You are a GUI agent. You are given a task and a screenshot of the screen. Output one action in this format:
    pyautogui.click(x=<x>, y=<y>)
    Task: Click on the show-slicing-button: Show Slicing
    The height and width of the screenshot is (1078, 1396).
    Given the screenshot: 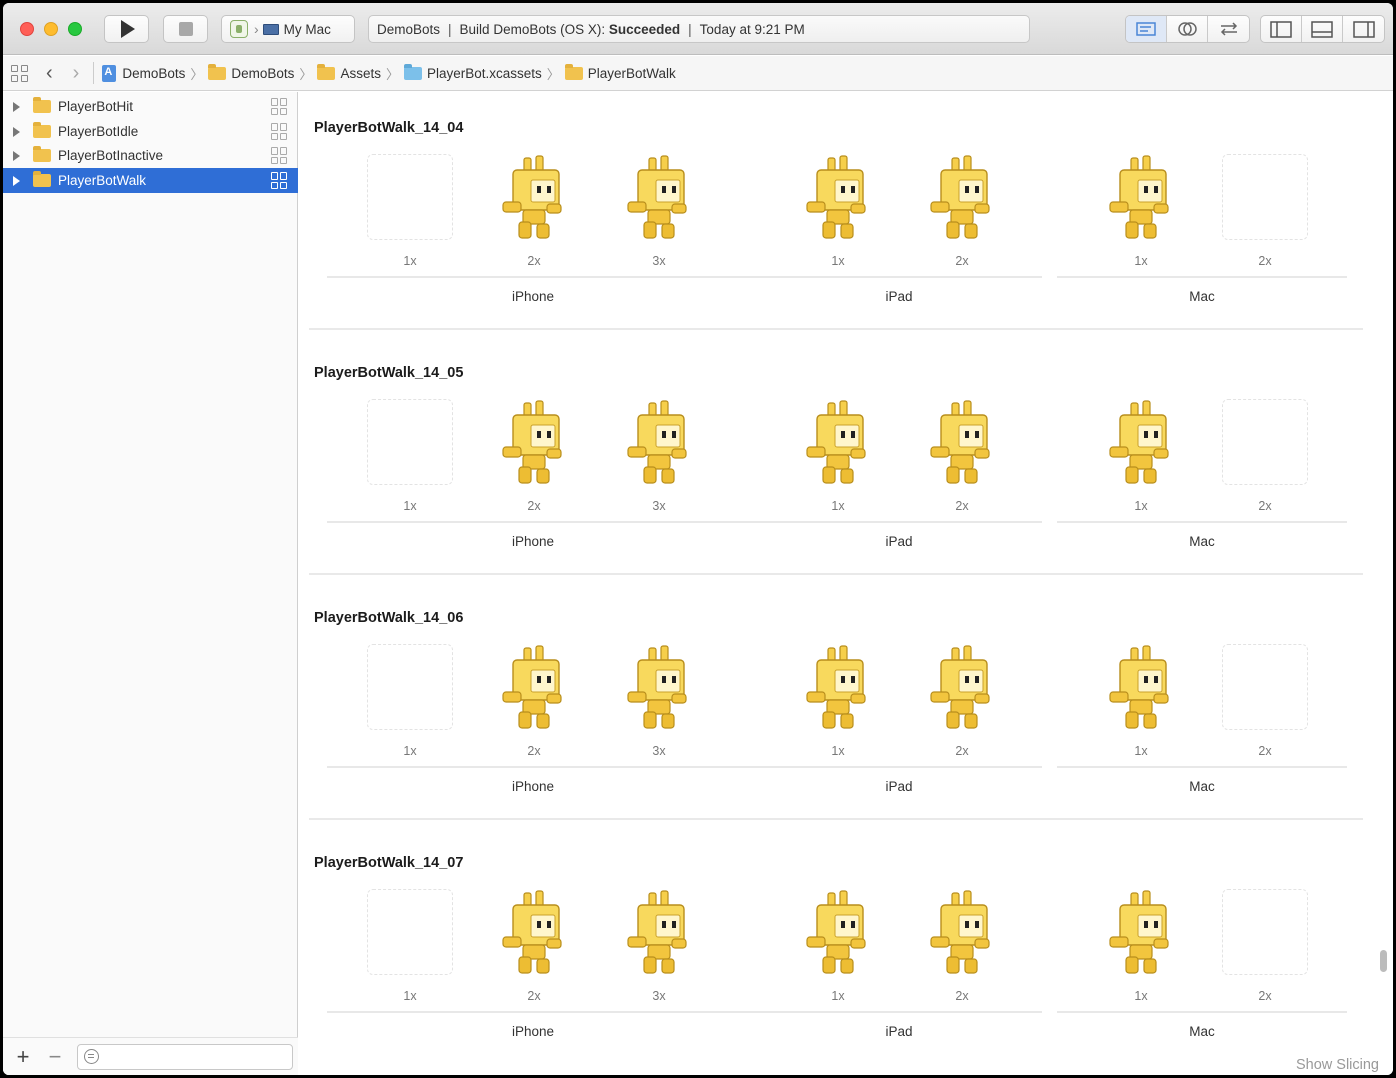 What is the action you would take?
    pyautogui.click(x=1337, y=1065)
    